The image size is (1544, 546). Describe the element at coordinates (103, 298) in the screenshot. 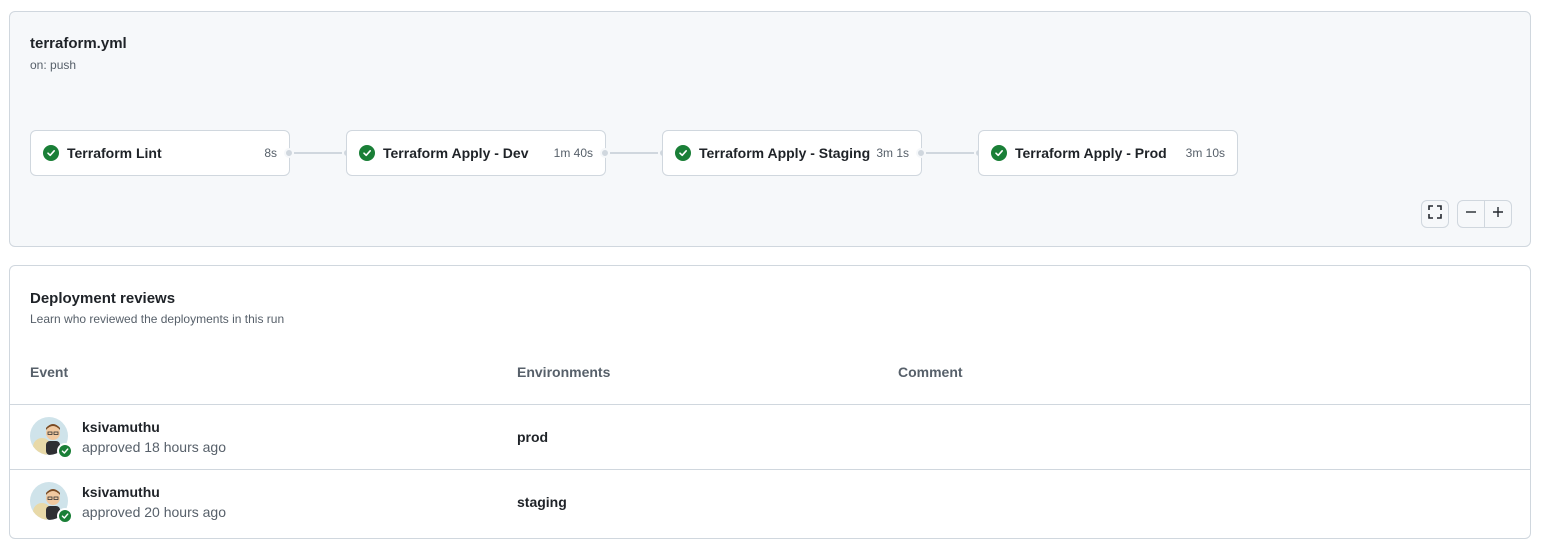

I see `section-title: Deployment reviews` at that location.